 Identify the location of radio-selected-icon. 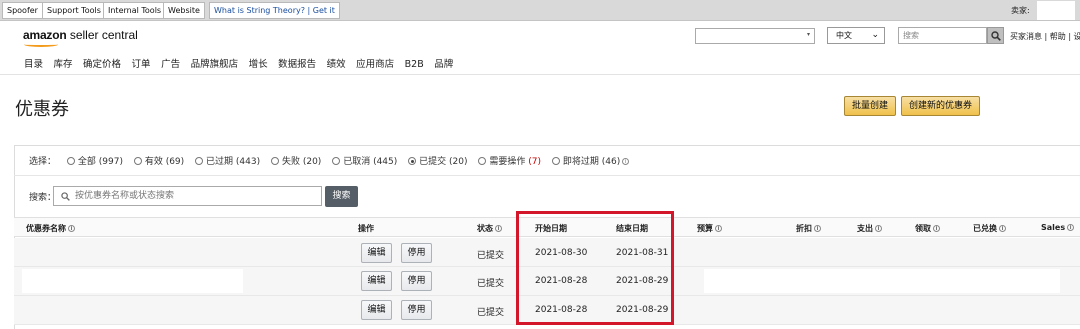
(412, 161).